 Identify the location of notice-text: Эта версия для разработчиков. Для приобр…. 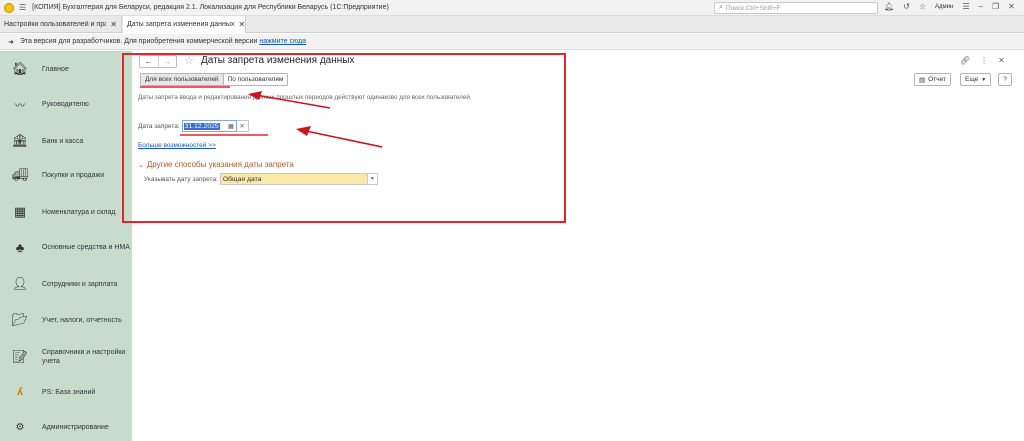
(138, 41).